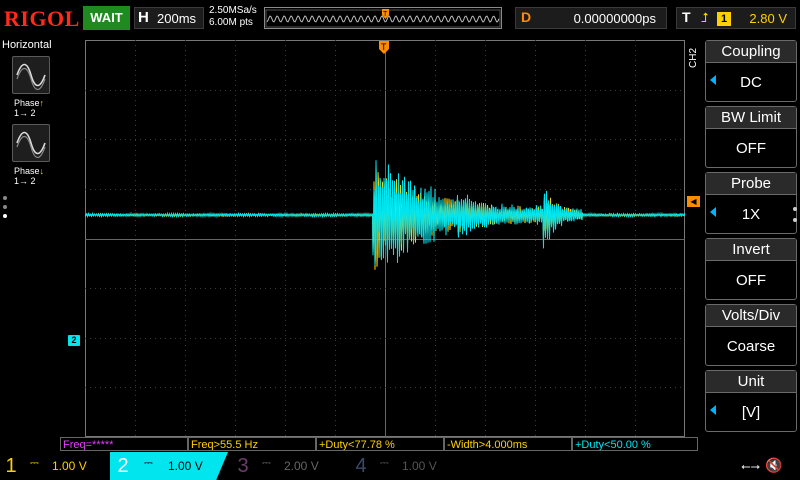 The height and width of the screenshot is (480, 800). I want to click on measurement-item: Freq>55.5 Hz, so click(252, 444).